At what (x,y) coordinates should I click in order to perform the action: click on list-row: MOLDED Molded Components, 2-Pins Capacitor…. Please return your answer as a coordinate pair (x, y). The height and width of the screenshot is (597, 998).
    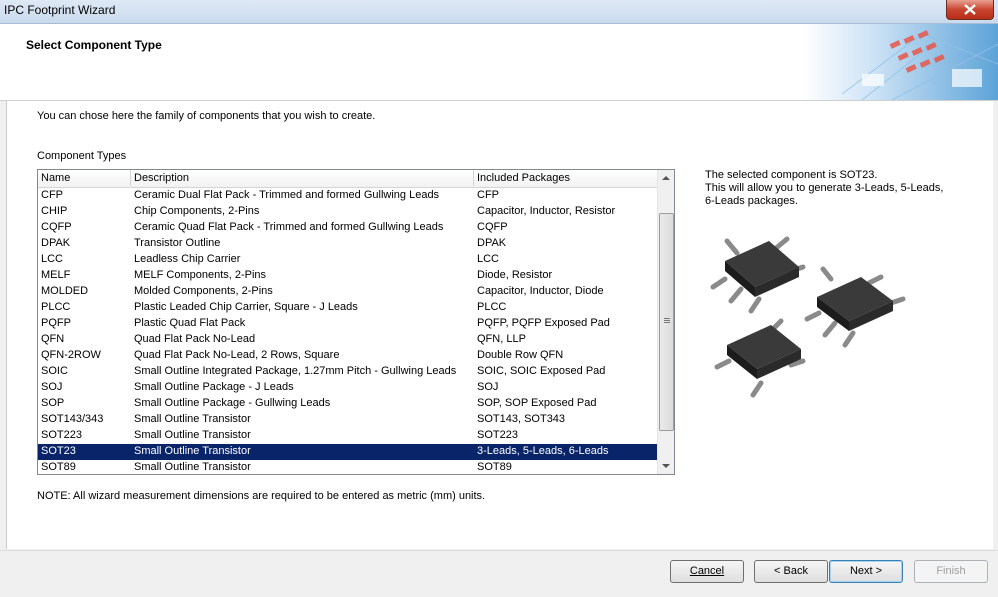
    Looking at the image, I should click on (348, 292).